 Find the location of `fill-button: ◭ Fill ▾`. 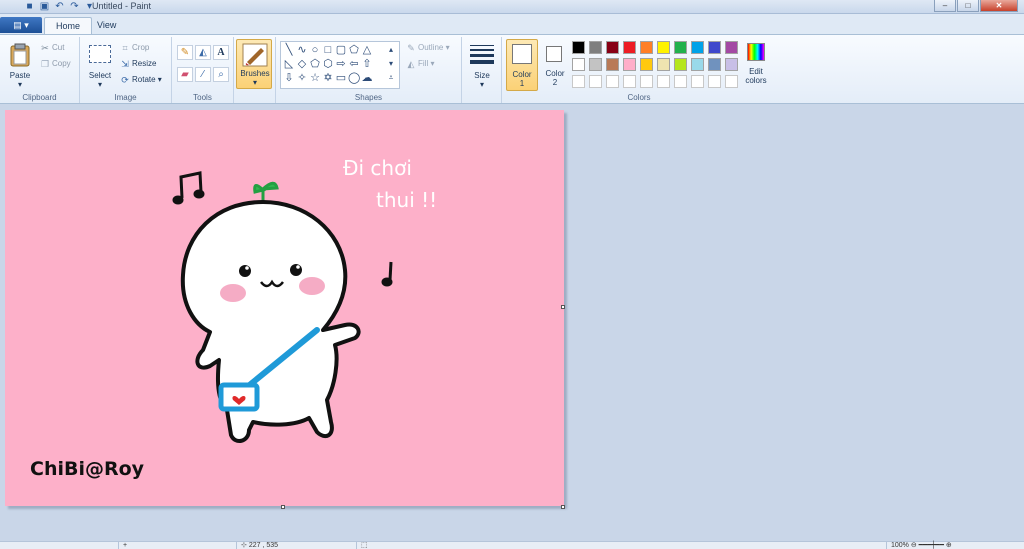

fill-button: ◭ Fill ▾ is located at coordinates (420, 64).